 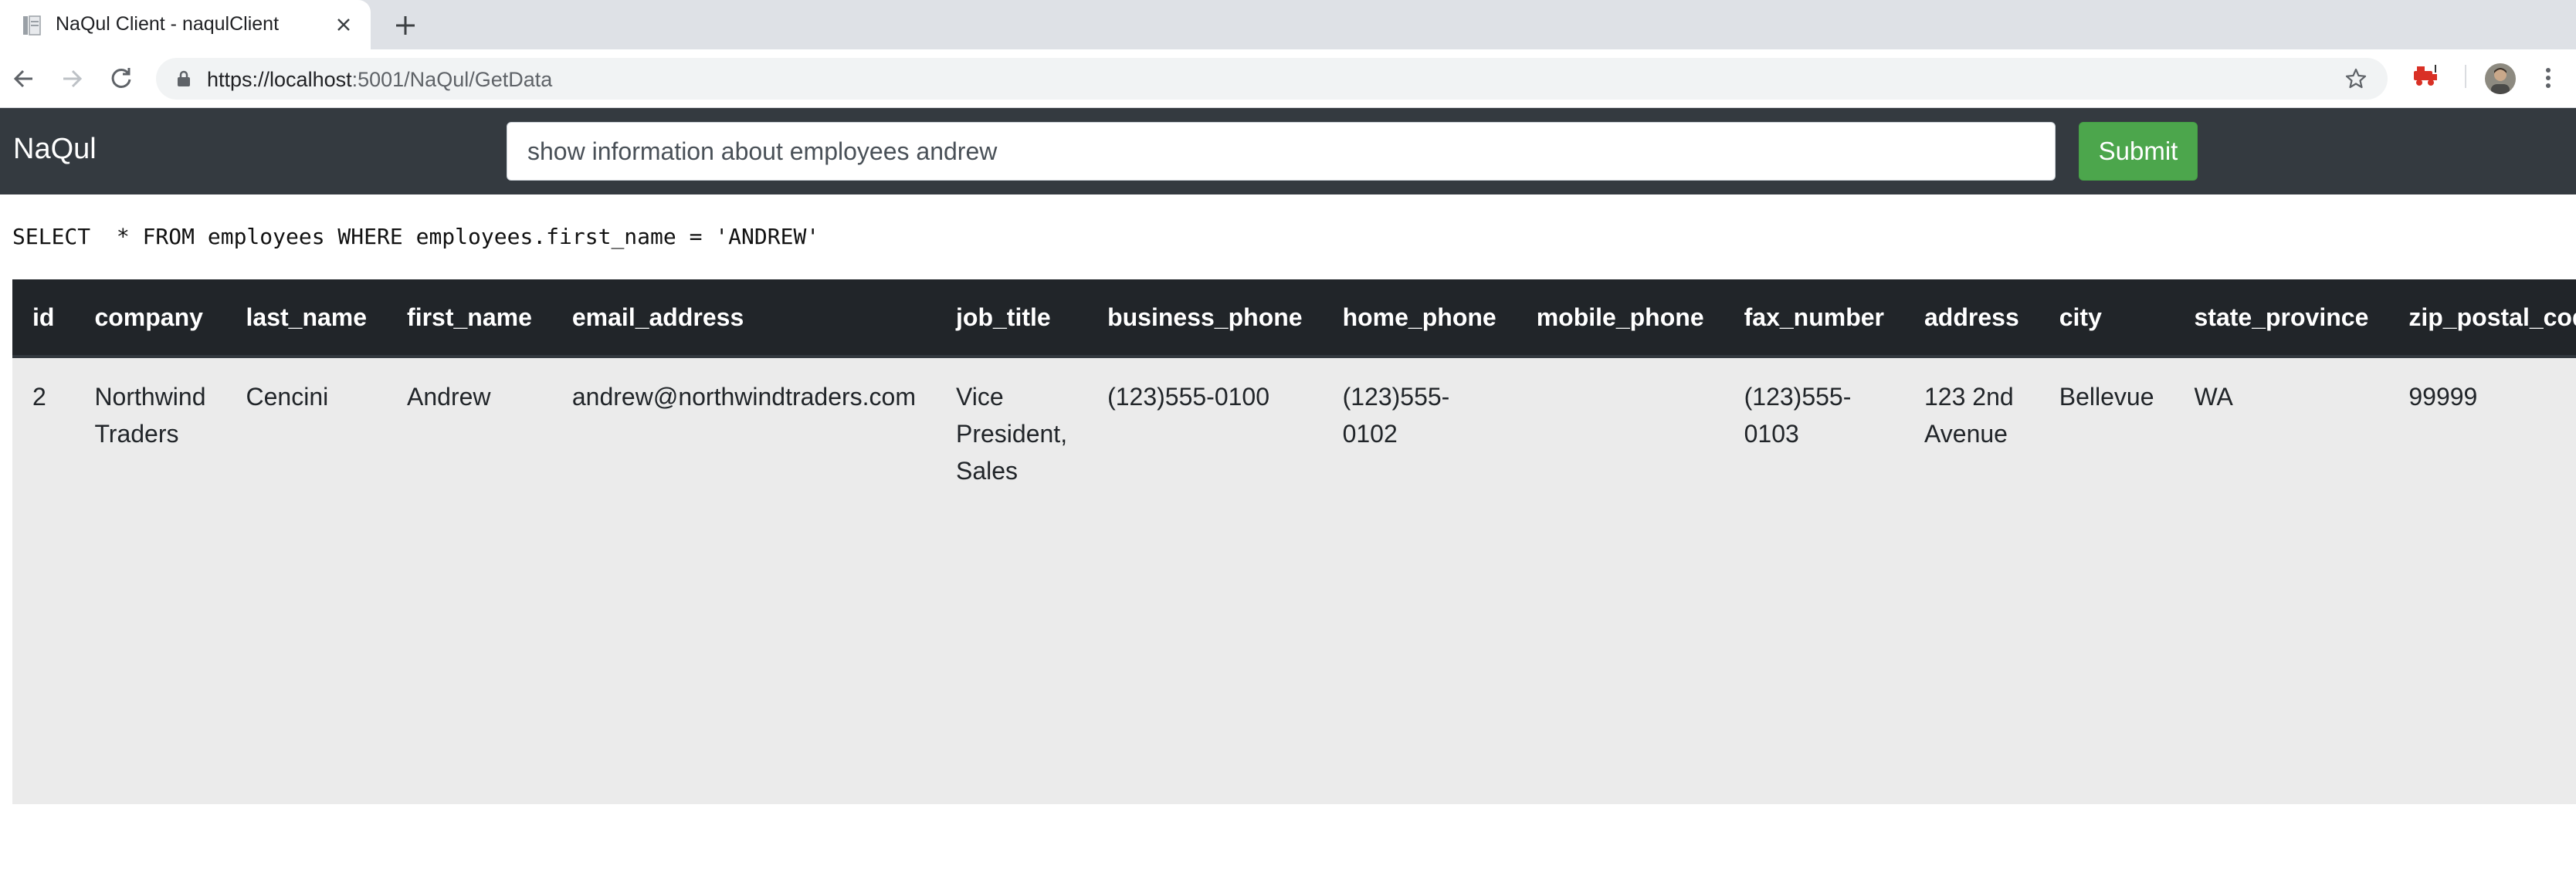 I want to click on url-text: https://localhost:5001/NaQul/GetData, so click(x=379, y=80).